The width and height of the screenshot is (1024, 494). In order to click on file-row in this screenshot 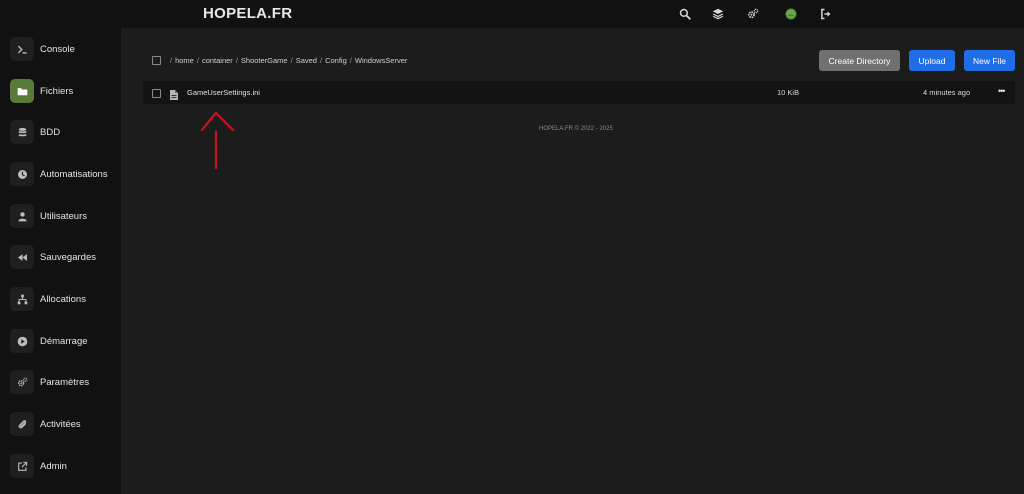, I will do `click(579, 92)`.